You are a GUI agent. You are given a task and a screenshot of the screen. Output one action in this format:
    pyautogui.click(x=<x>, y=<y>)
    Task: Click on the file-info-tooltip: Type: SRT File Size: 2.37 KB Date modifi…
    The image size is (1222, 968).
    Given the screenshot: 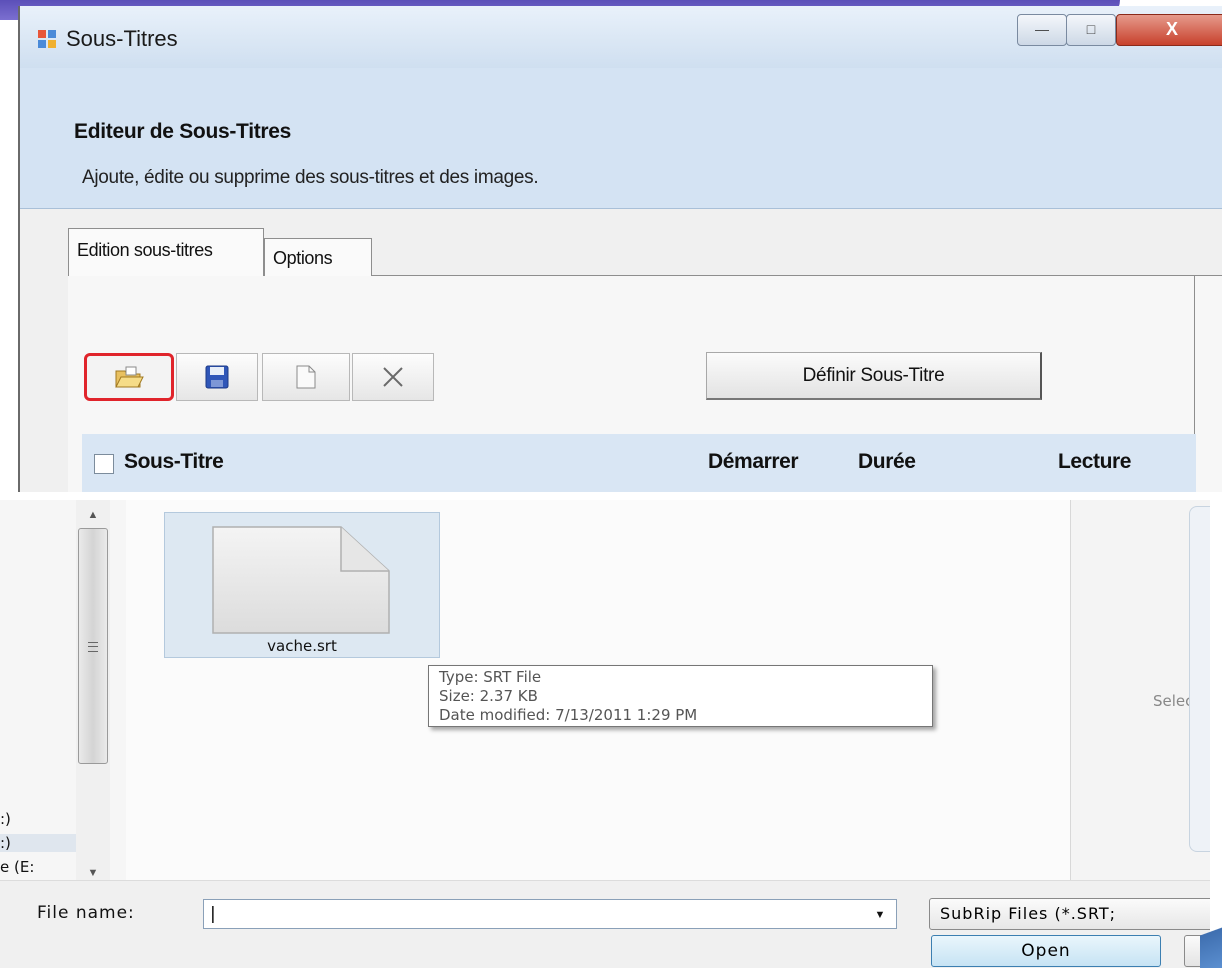 What is the action you would take?
    pyautogui.click(x=680, y=696)
    